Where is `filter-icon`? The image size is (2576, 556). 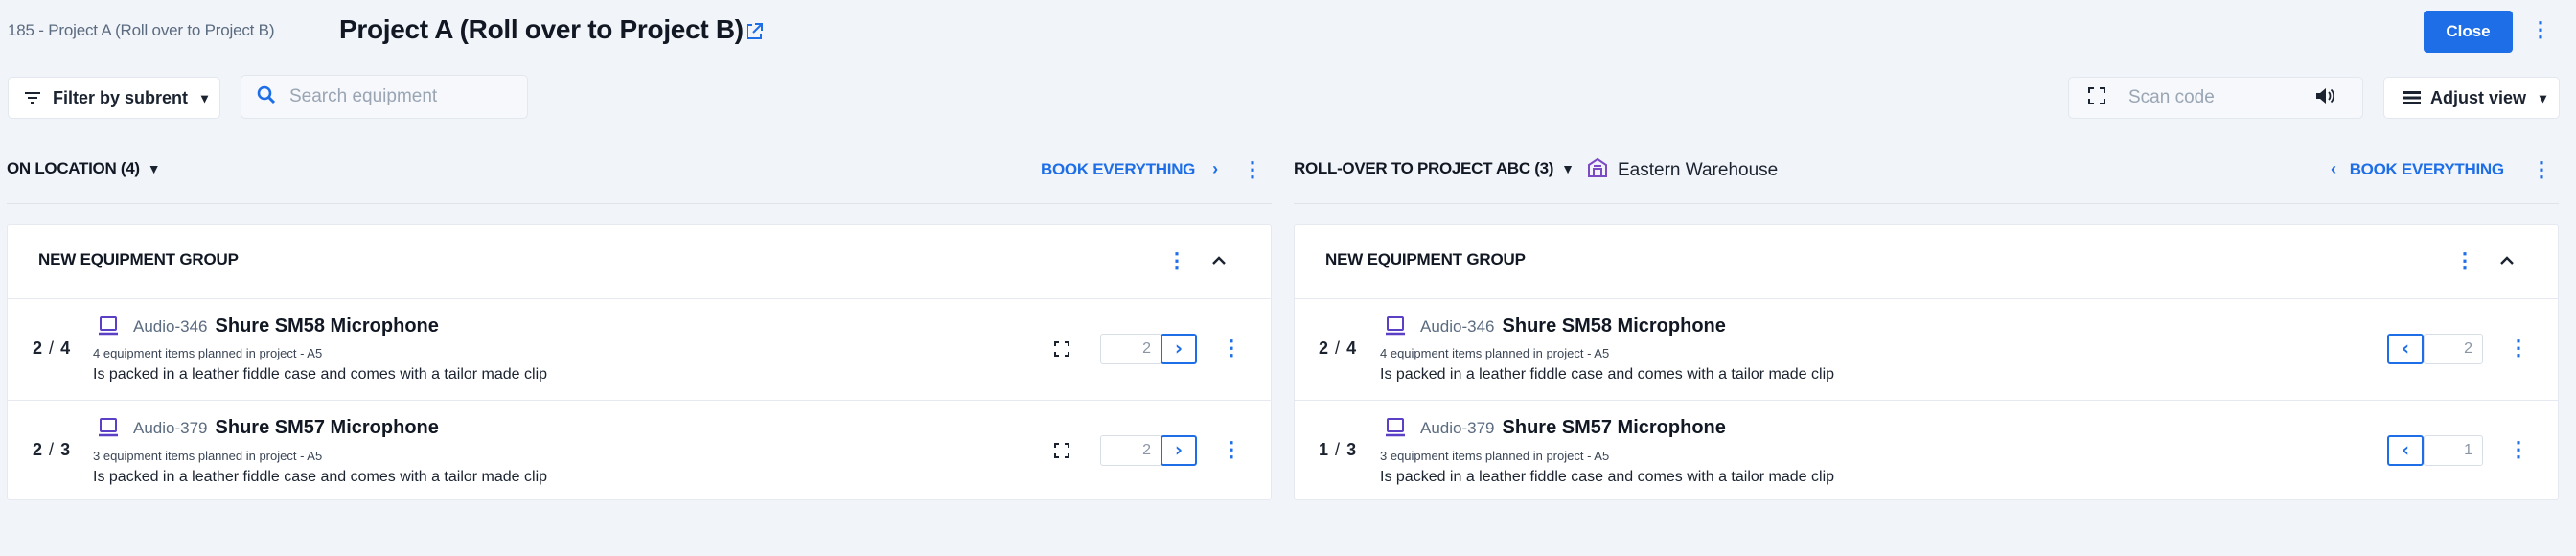
filter-icon is located at coordinates (32, 98).